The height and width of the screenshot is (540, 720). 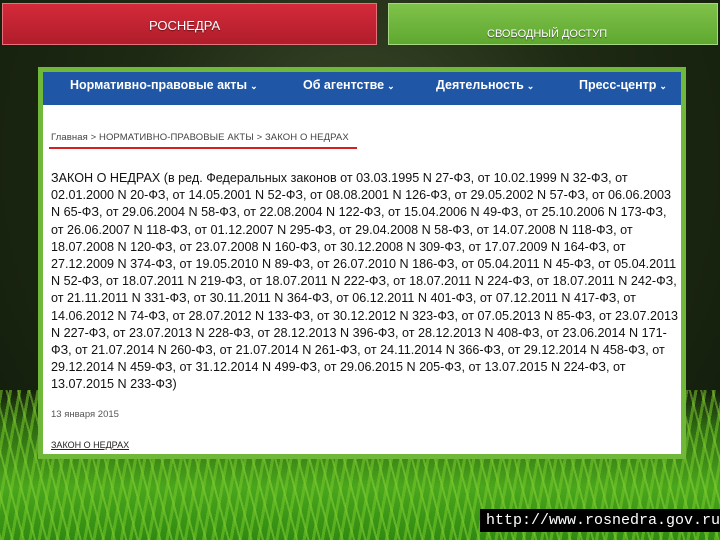 I want to click on tab-free-access: СВОБОДНЫЙ ДОСТУП, so click(x=553, y=24).